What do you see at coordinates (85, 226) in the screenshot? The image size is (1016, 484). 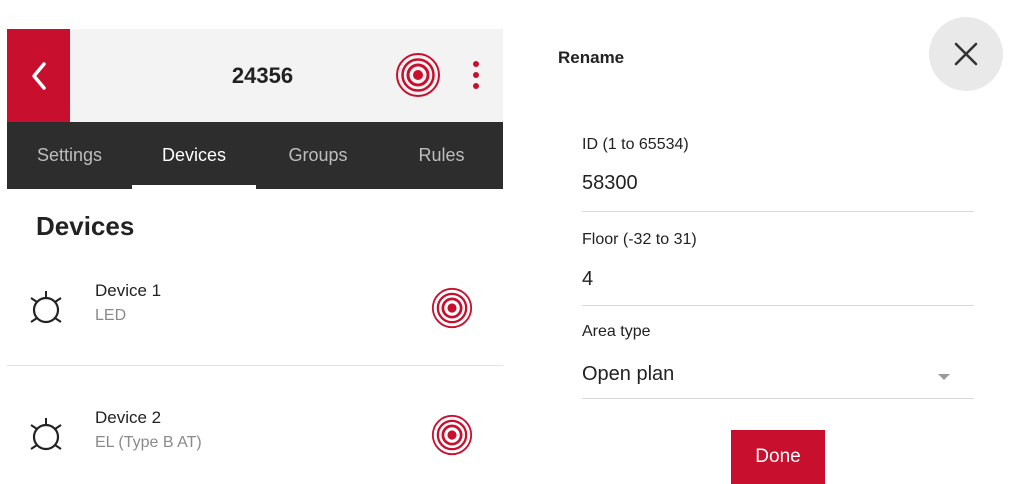 I see `section-title: Devices` at bounding box center [85, 226].